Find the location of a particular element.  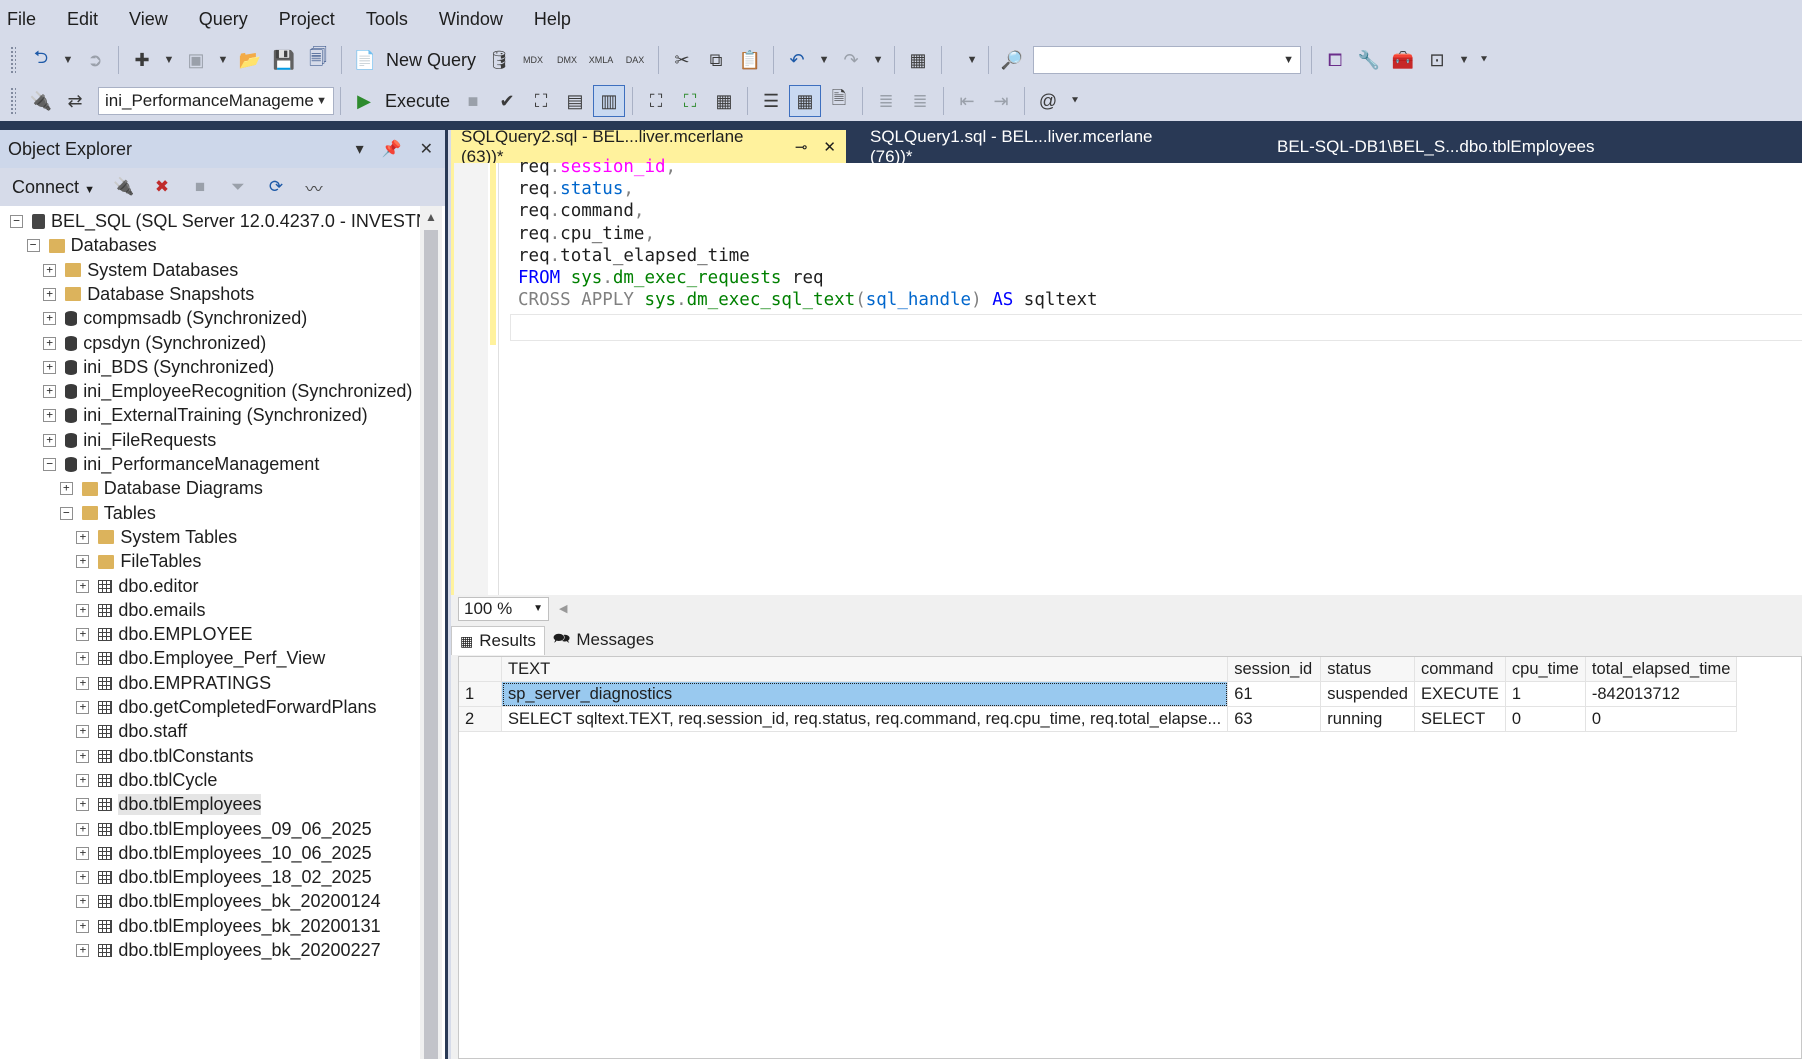

tree-node: + dbo.tblEmployees is located at coordinates (169, 804).